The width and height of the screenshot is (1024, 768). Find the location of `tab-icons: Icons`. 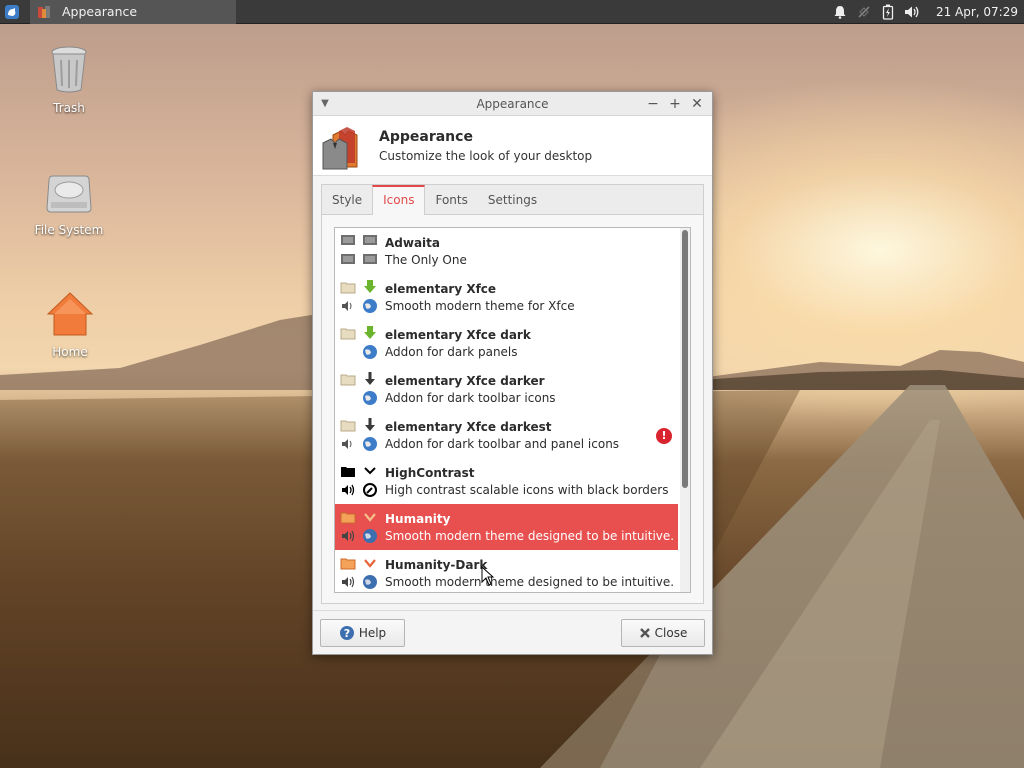

tab-icons: Icons is located at coordinates (399, 200).